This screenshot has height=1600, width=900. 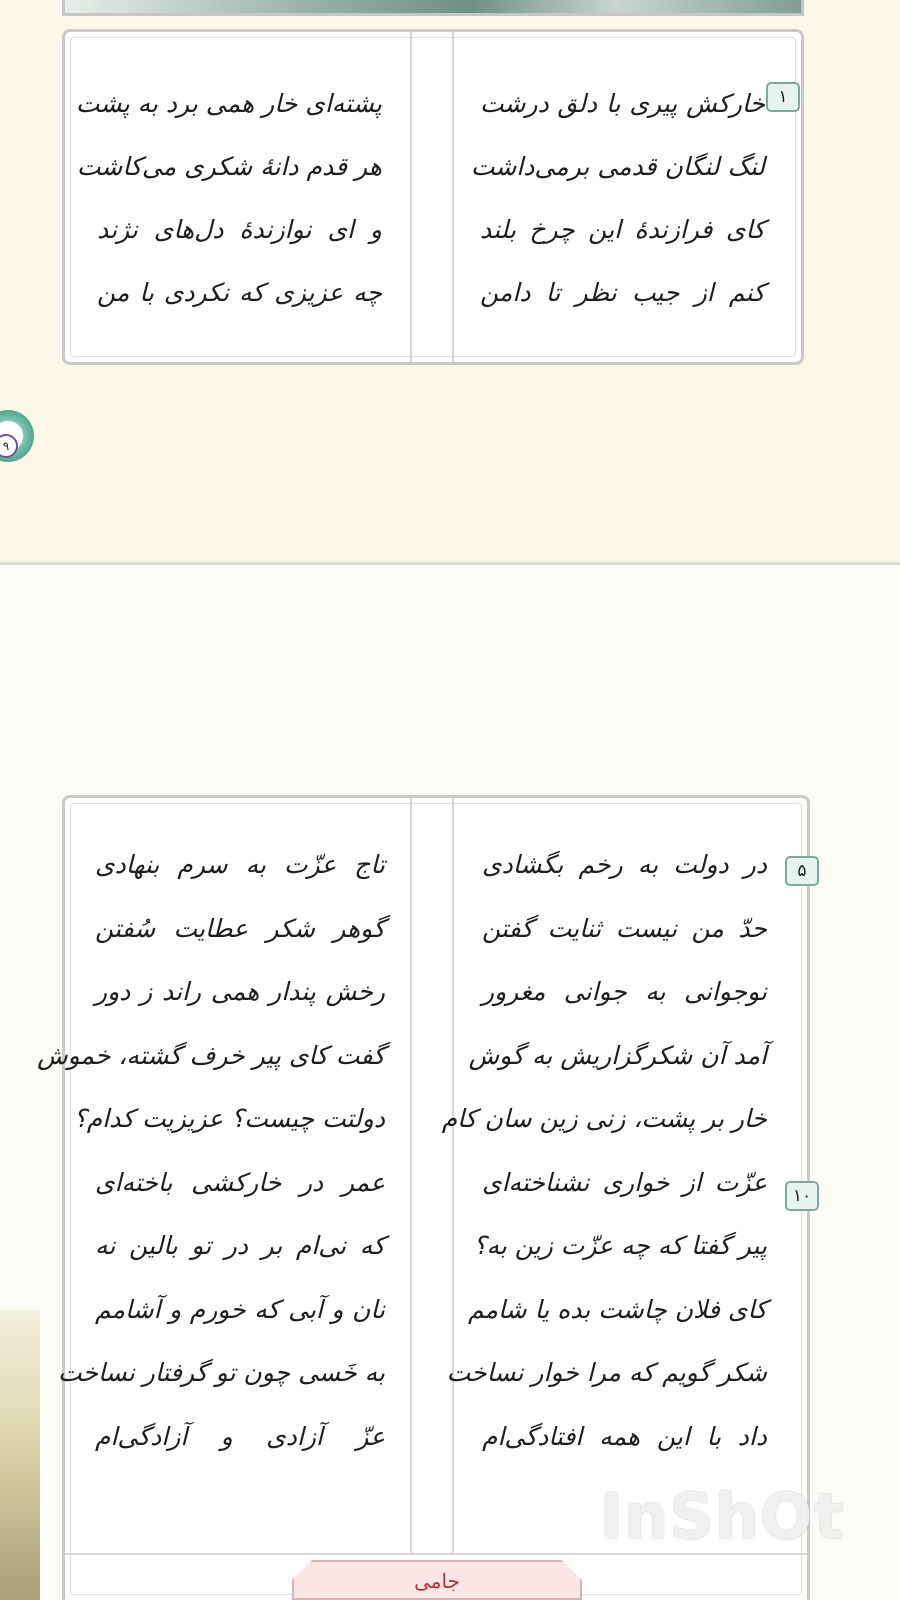 What do you see at coordinates (433, 8) in the screenshot?
I see `illustration-strip` at bounding box center [433, 8].